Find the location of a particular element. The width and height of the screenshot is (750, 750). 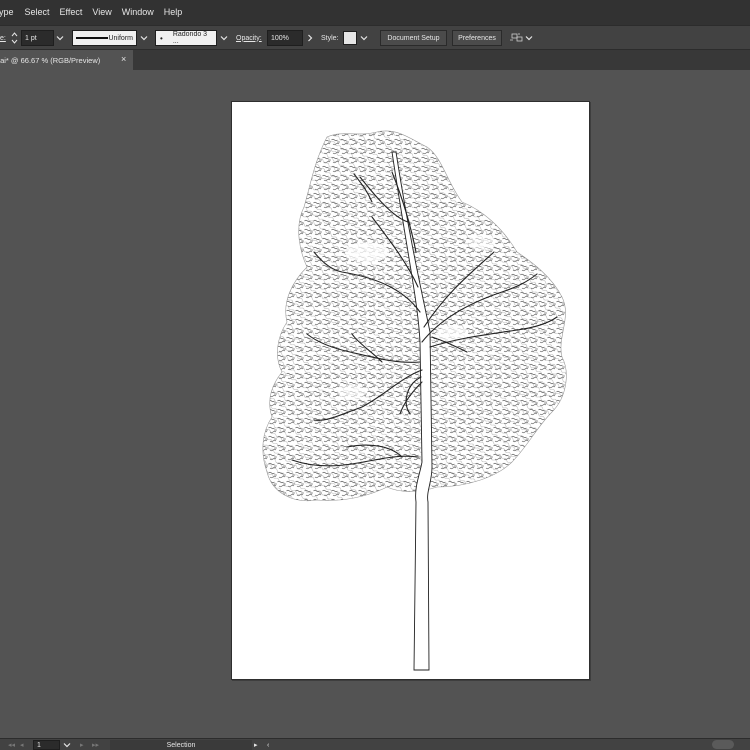

stroke-label-text: e: is located at coordinates (3, 38).